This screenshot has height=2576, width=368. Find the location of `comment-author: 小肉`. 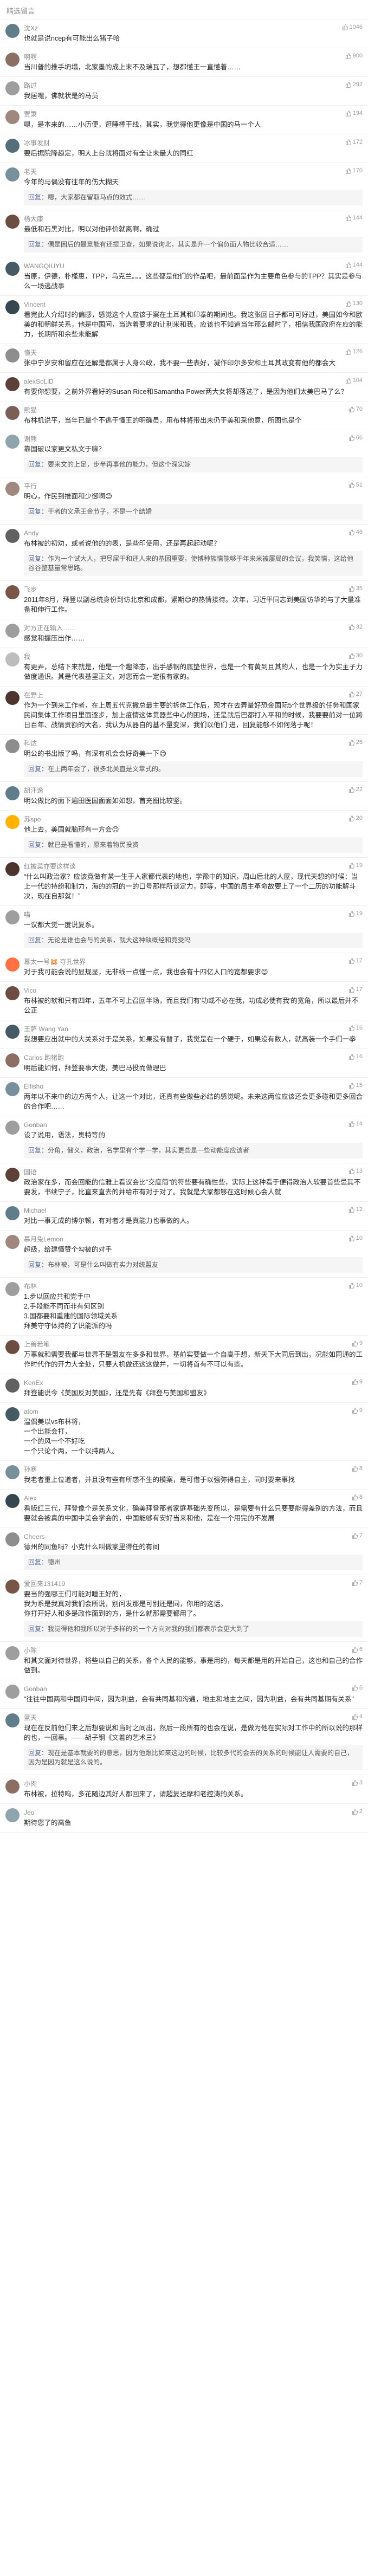

comment-author: 小肉 is located at coordinates (30, 1783).